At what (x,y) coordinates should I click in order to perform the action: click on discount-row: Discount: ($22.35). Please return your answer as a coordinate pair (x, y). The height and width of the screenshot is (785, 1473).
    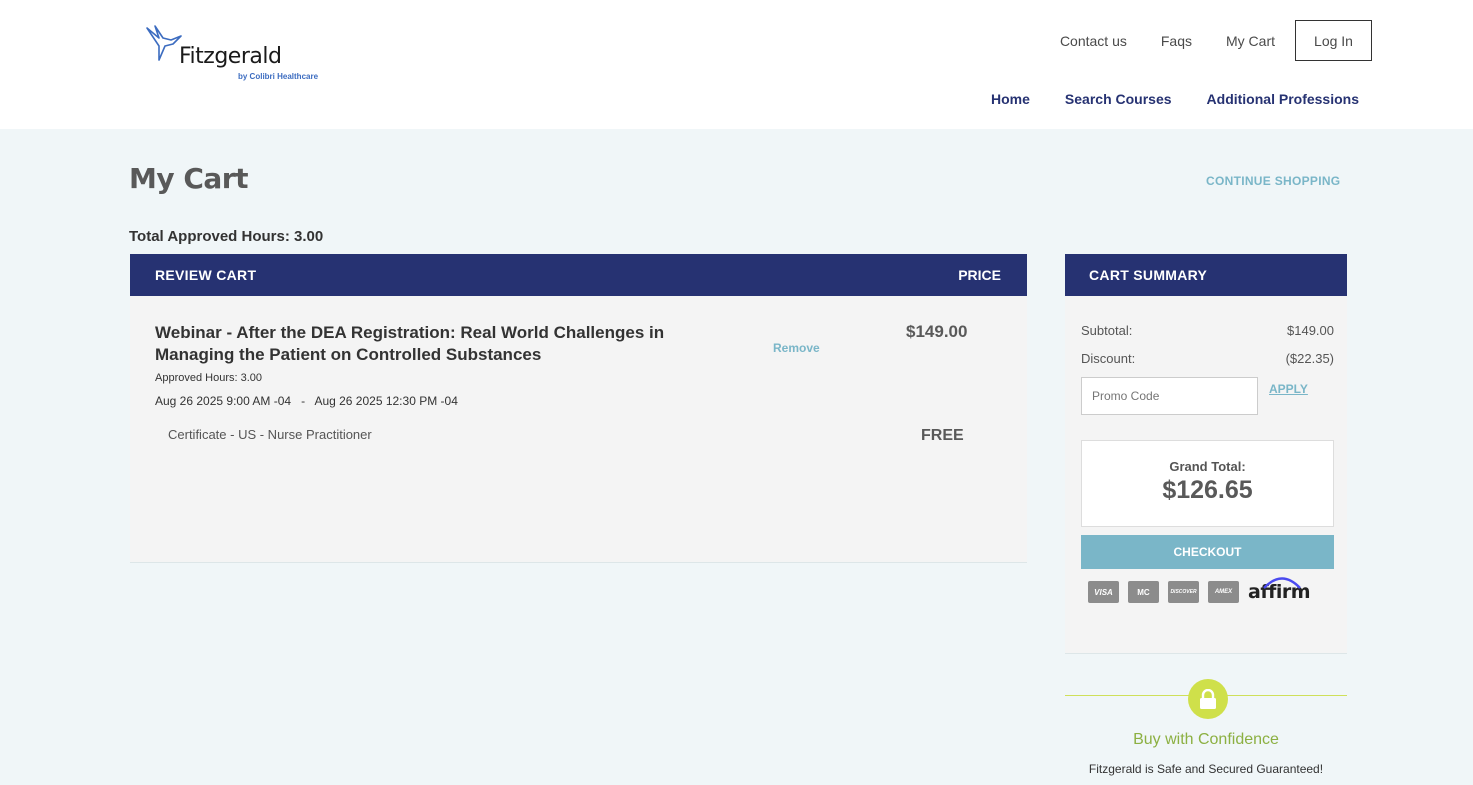
    Looking at the image, I should click on (1207, 358).